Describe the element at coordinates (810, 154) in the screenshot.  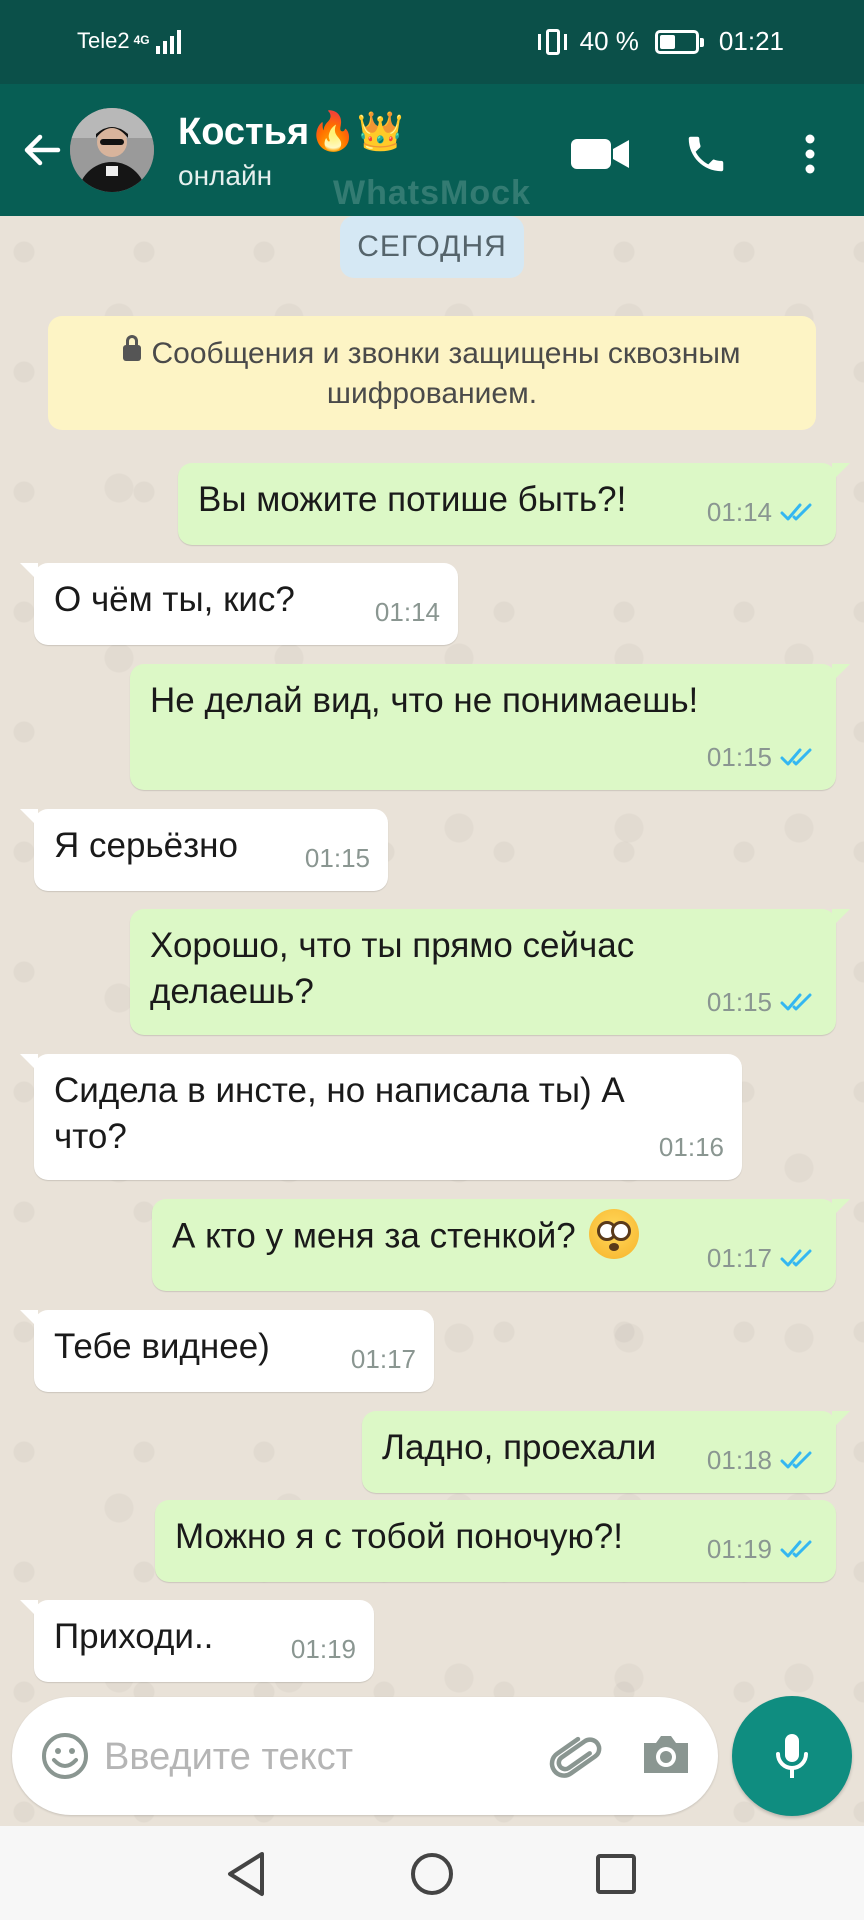
I see `more-vert-icon` at that location.